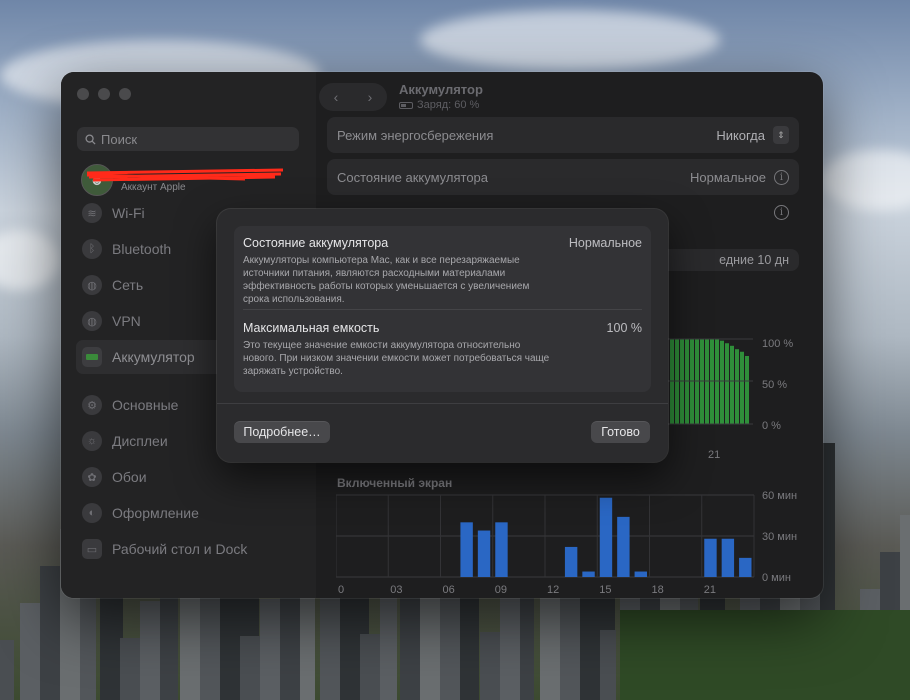  What do you see at coordinates (341, 590) in the screenshot?
I see `x-tick-label: 0` at bounding box center [341, 590].